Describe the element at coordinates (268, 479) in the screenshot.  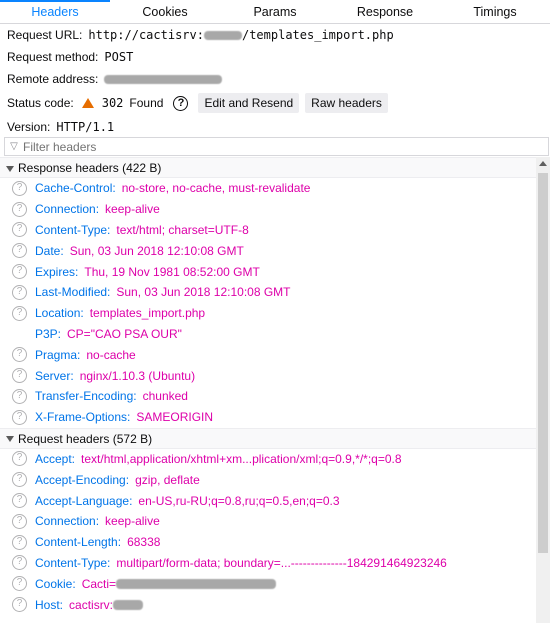
I see `header-row: ? Accept-Encoding: gzip, deflate` at that location.